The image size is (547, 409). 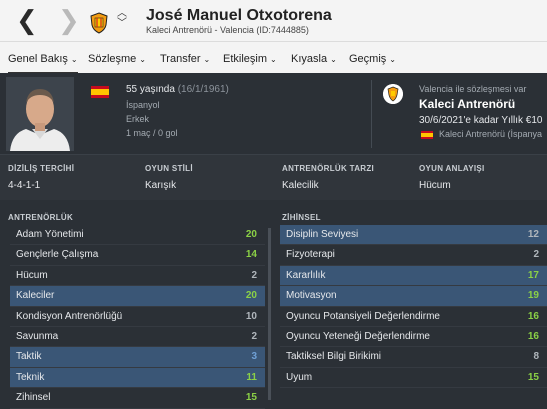 I want to click on tab-overview: Genel Bakış ⌄, so click(x=43, y=58).